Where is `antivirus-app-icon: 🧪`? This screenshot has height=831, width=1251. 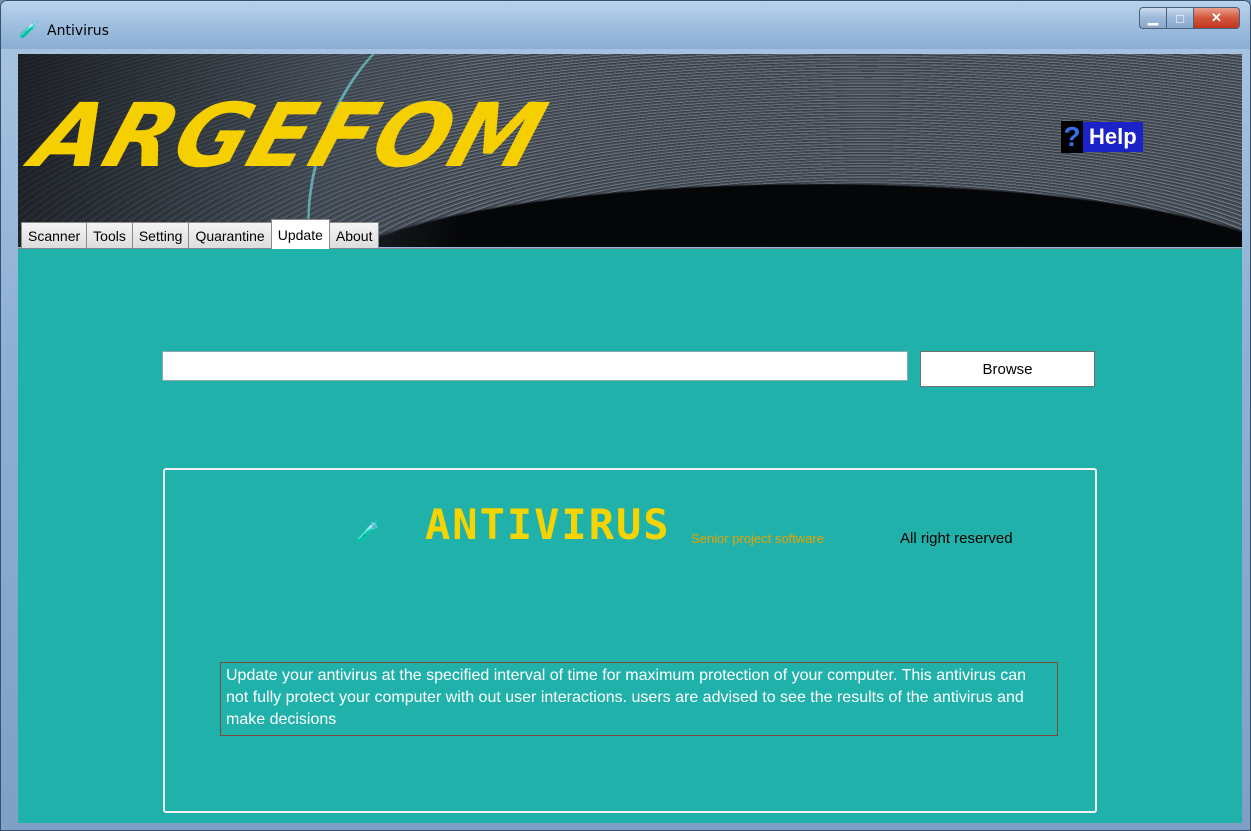
antivirus-app-icon: 🧪 is located at coordinates (29, 31).